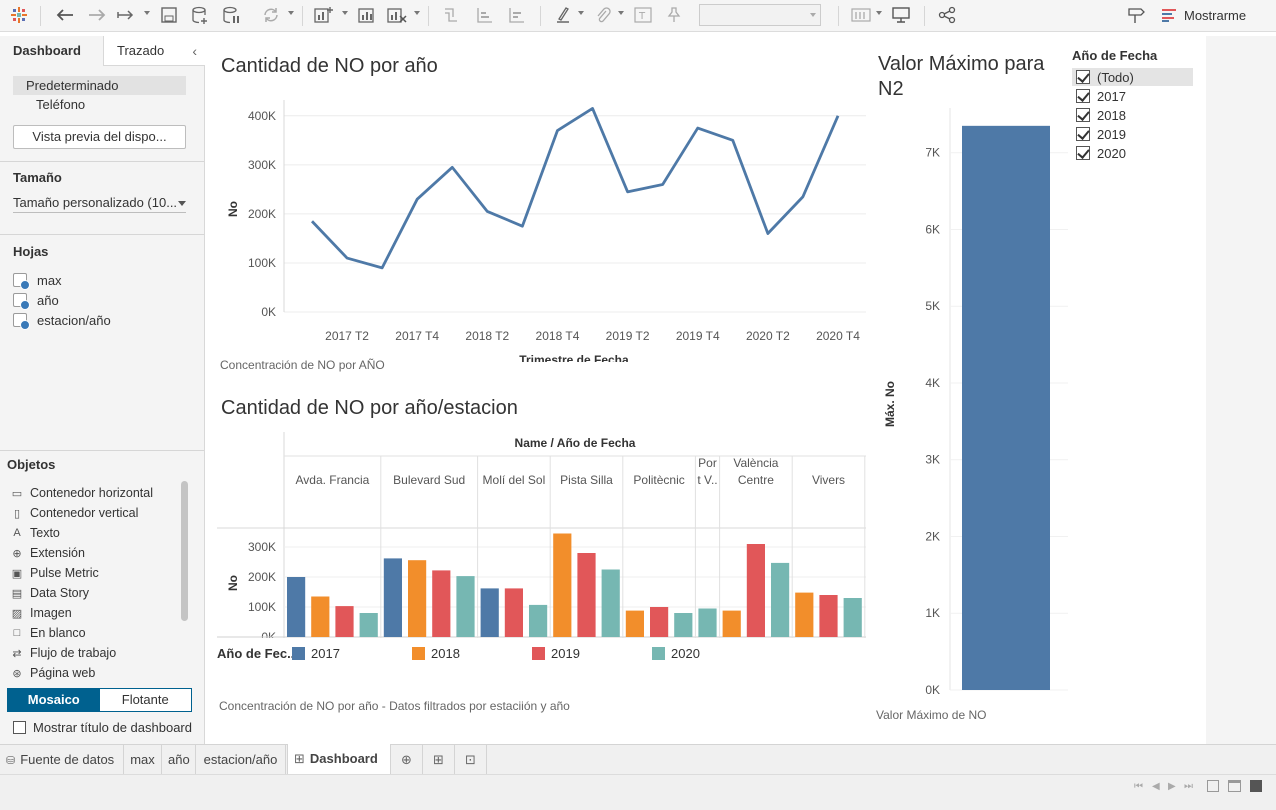 This screenshot has height=810, width=1276. What do you see at coordinates (241, 760) in the screenshot?
I see `tab-estacion-ano: estacion/año` at bounding box center [241, 760].